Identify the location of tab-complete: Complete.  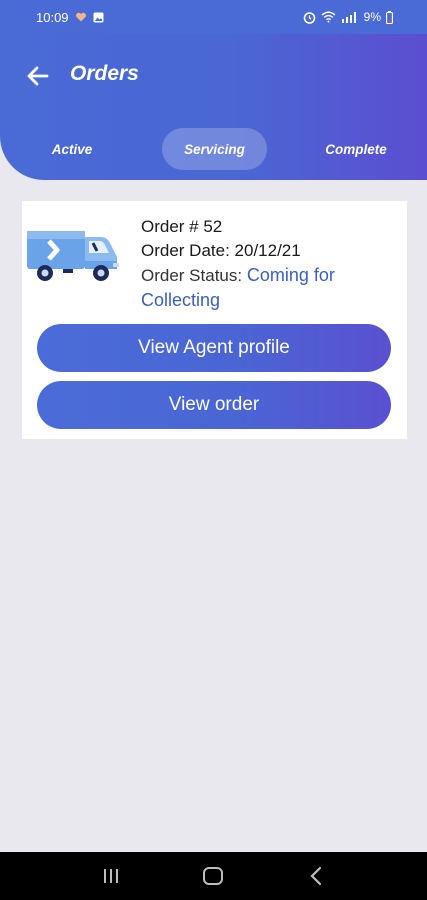
(356, 149).